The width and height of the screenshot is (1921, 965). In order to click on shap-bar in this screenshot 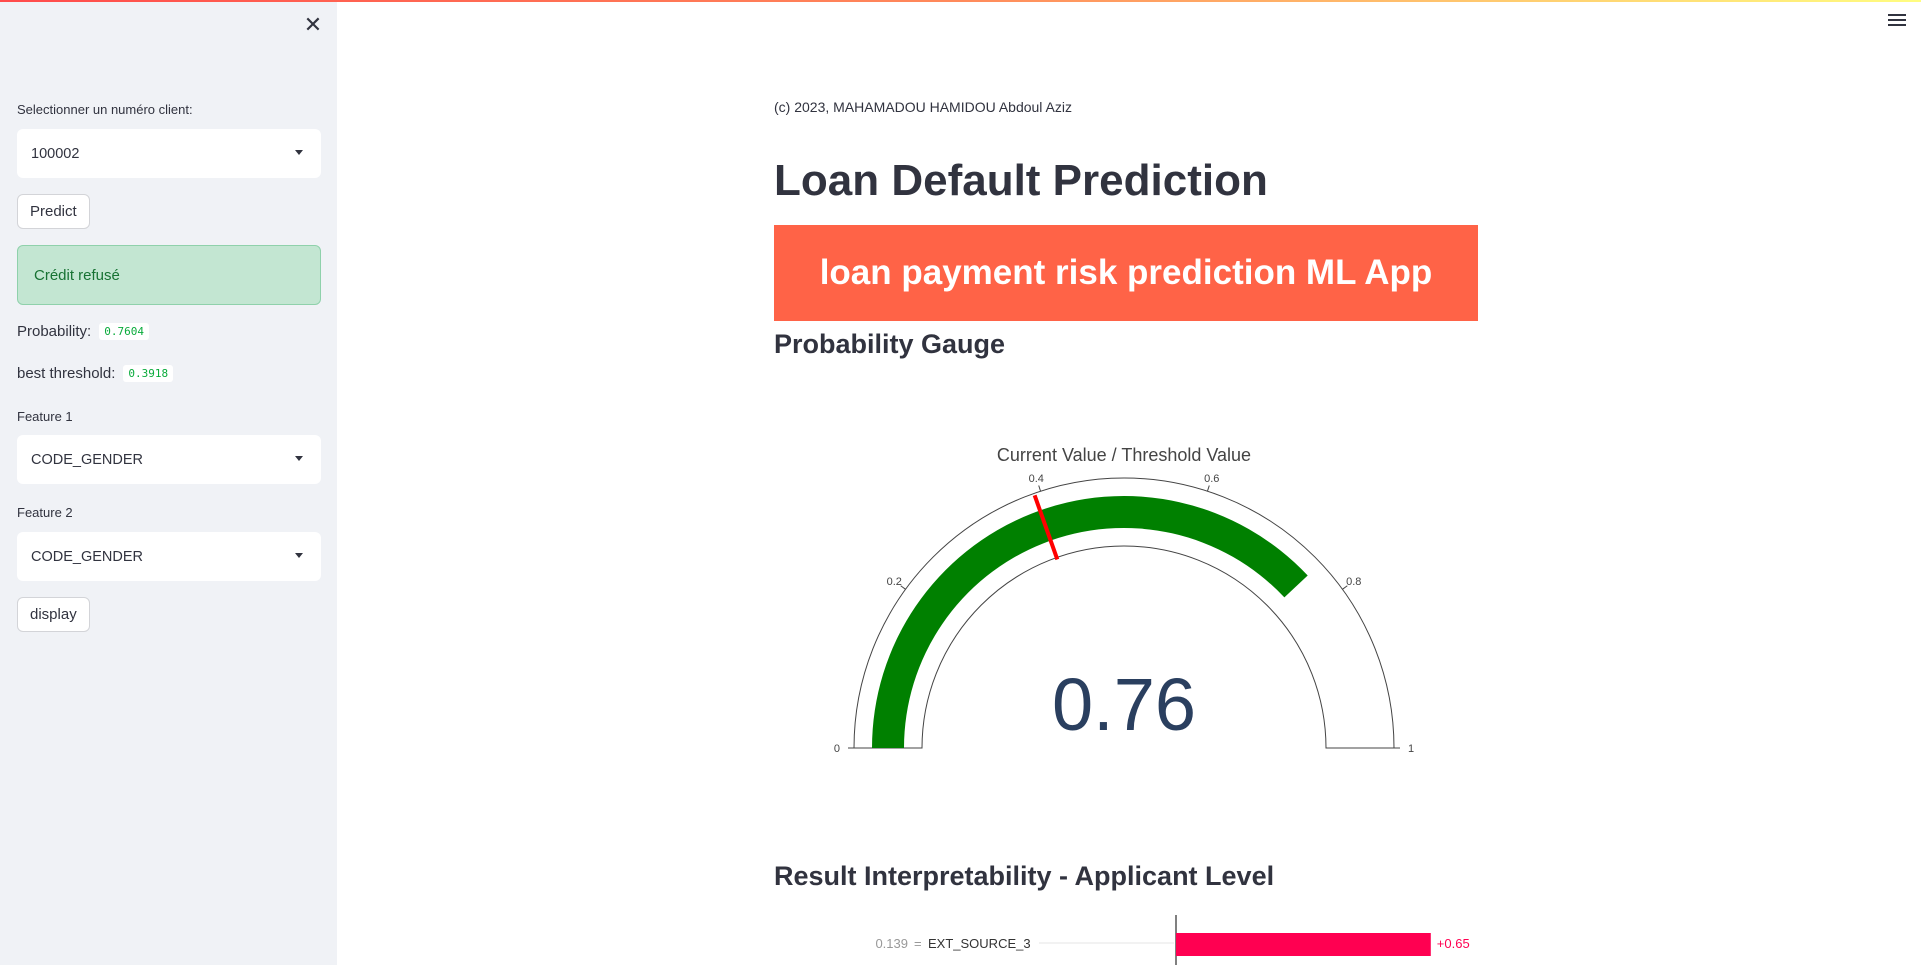, I will do `click(1303, 944)`.